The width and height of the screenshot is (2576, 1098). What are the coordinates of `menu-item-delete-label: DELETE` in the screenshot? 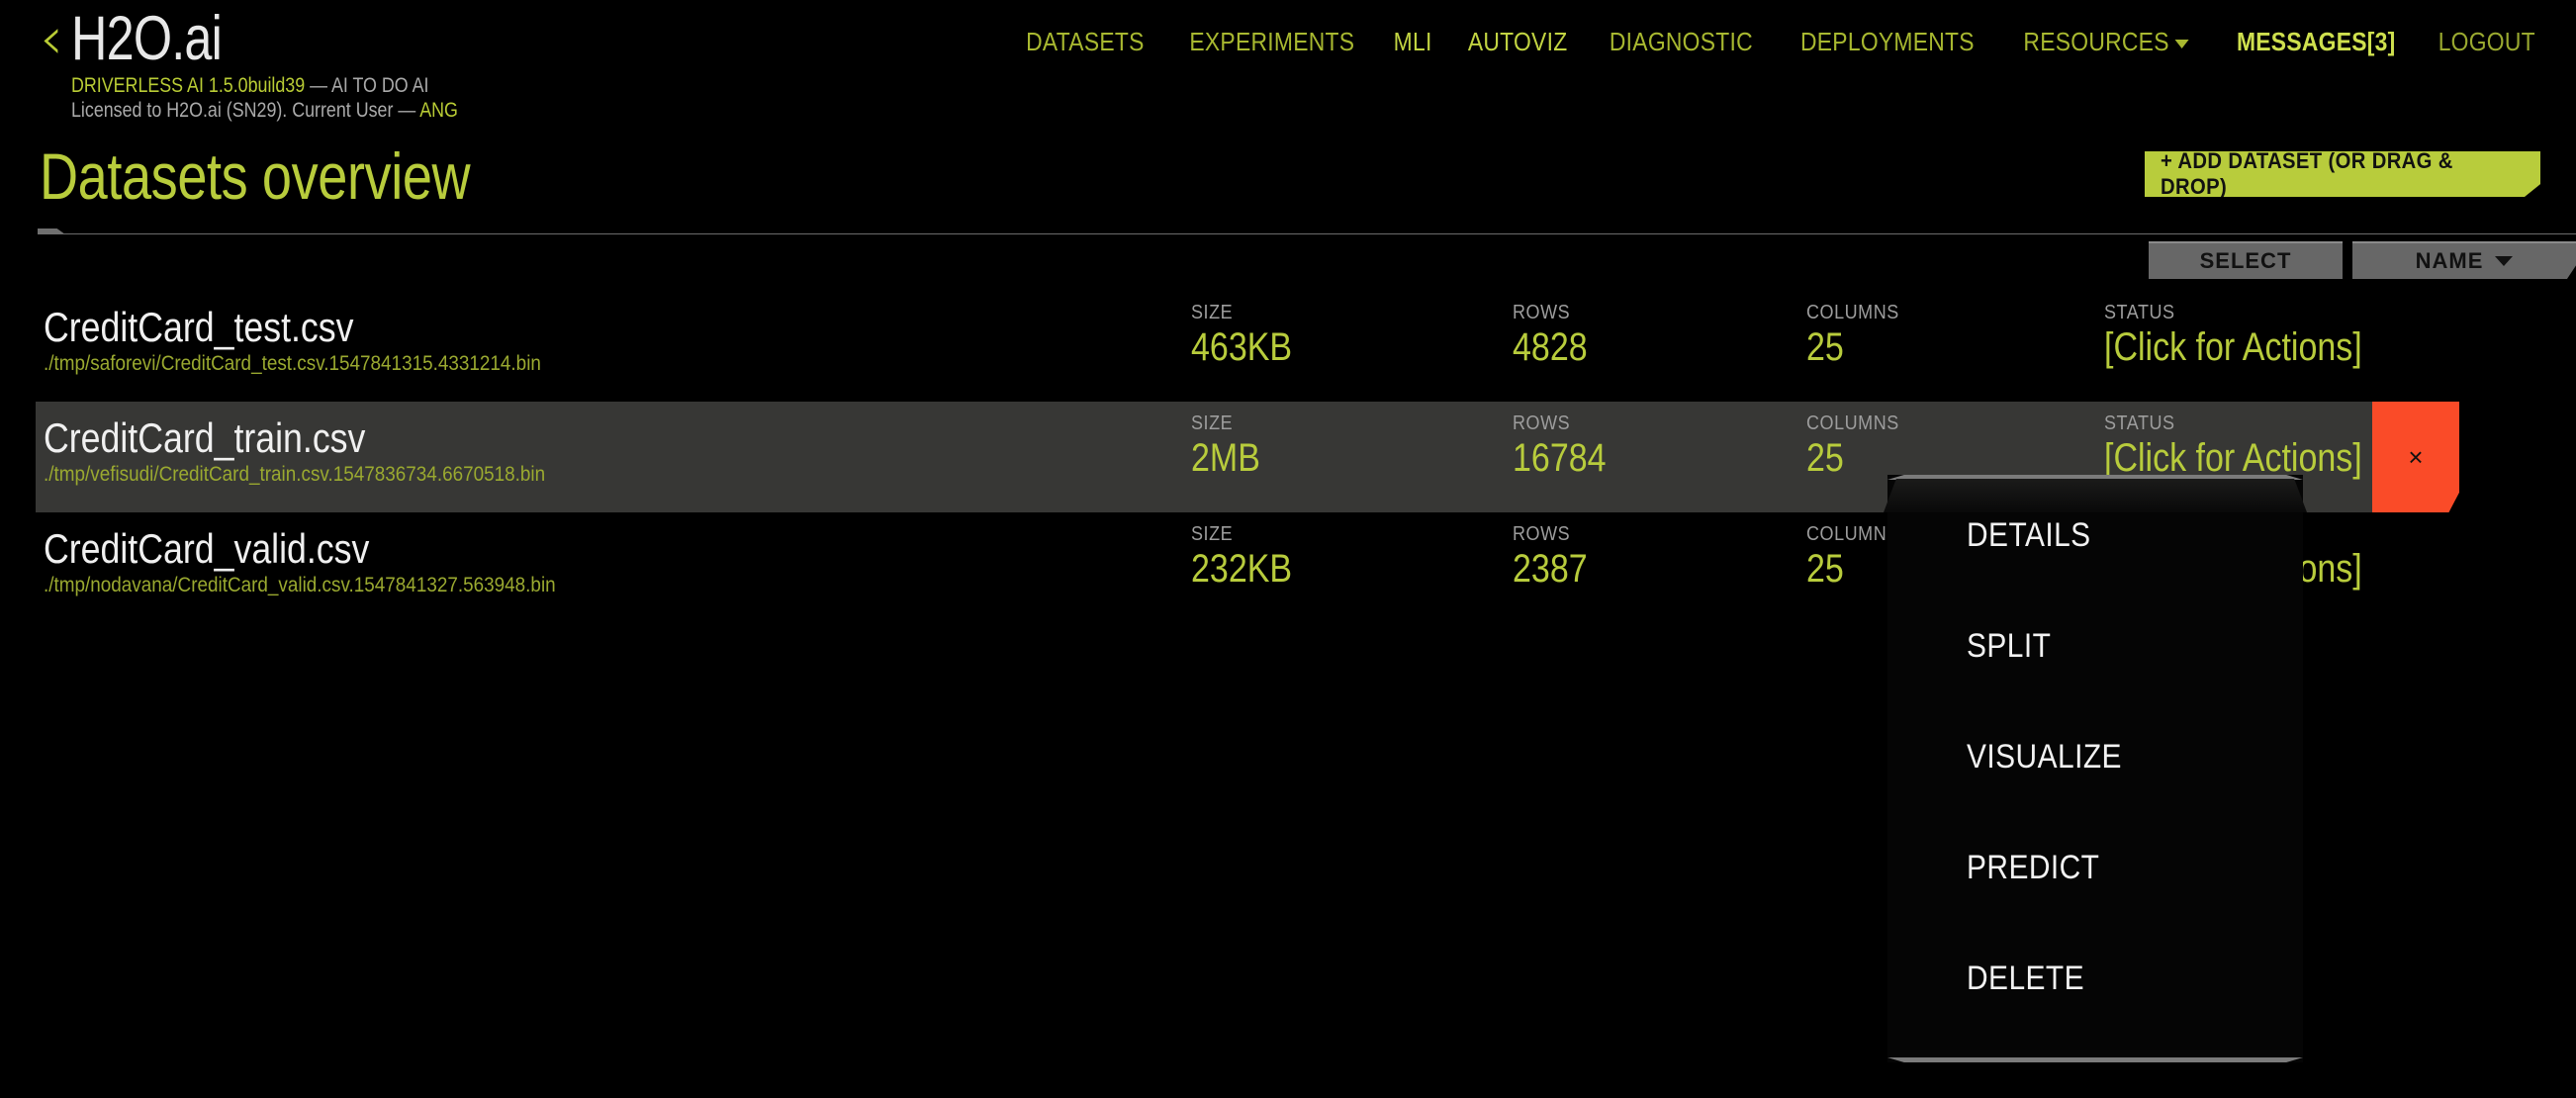 It's located at (2026, 978).